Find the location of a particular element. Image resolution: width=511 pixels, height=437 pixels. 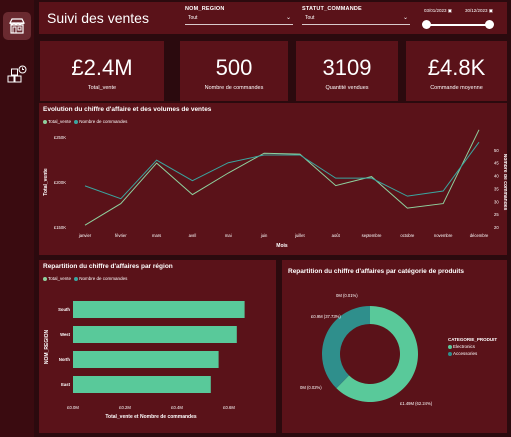

date-slider-end-handle is located at coordinates (489, 24).